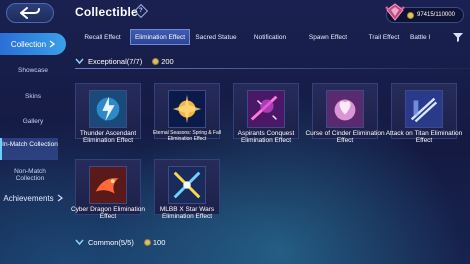 This screenshot has width=470, height=264. Describe the element at coordinates (108, 213) in the screenshot. I see `card-label: Cyber Dragon Elimination Effect` at that location.